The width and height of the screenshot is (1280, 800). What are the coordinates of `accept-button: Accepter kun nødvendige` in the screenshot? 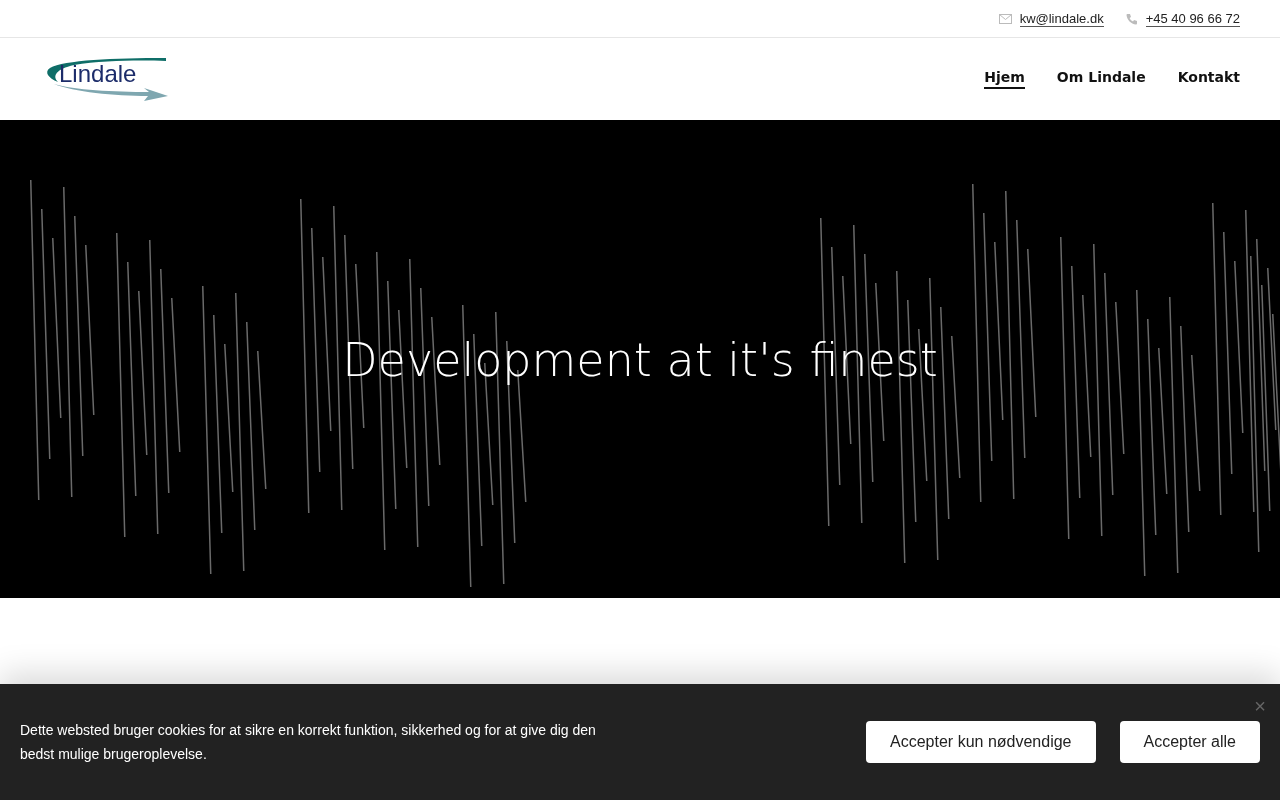 It's located at (981, 742).